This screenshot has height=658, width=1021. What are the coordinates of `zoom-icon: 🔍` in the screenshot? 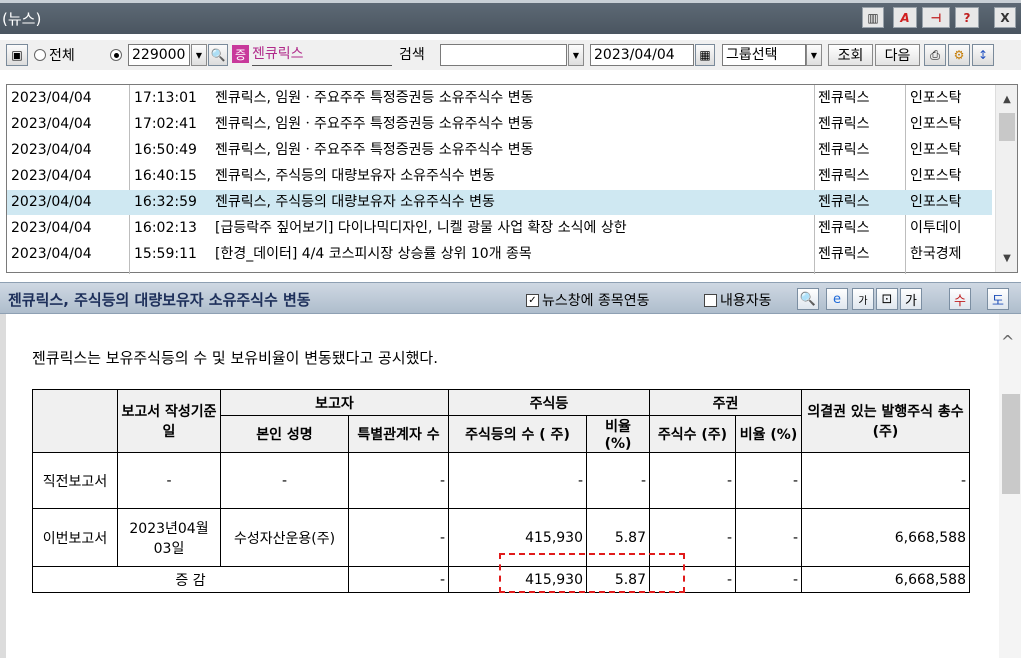 It's located at (808, 299).